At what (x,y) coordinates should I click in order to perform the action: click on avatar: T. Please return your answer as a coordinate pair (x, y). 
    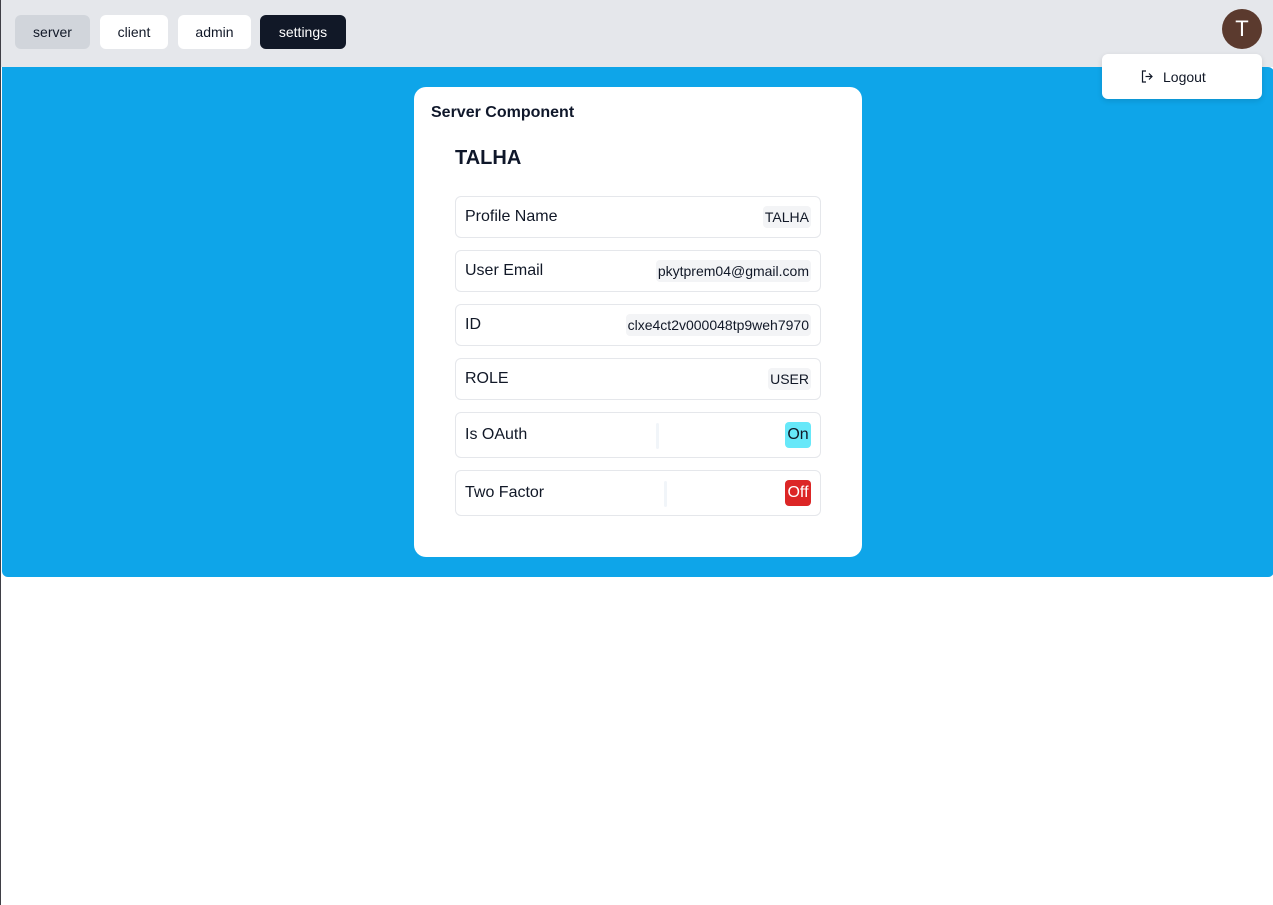
    Looking at the image, I should click on (1242, 29).